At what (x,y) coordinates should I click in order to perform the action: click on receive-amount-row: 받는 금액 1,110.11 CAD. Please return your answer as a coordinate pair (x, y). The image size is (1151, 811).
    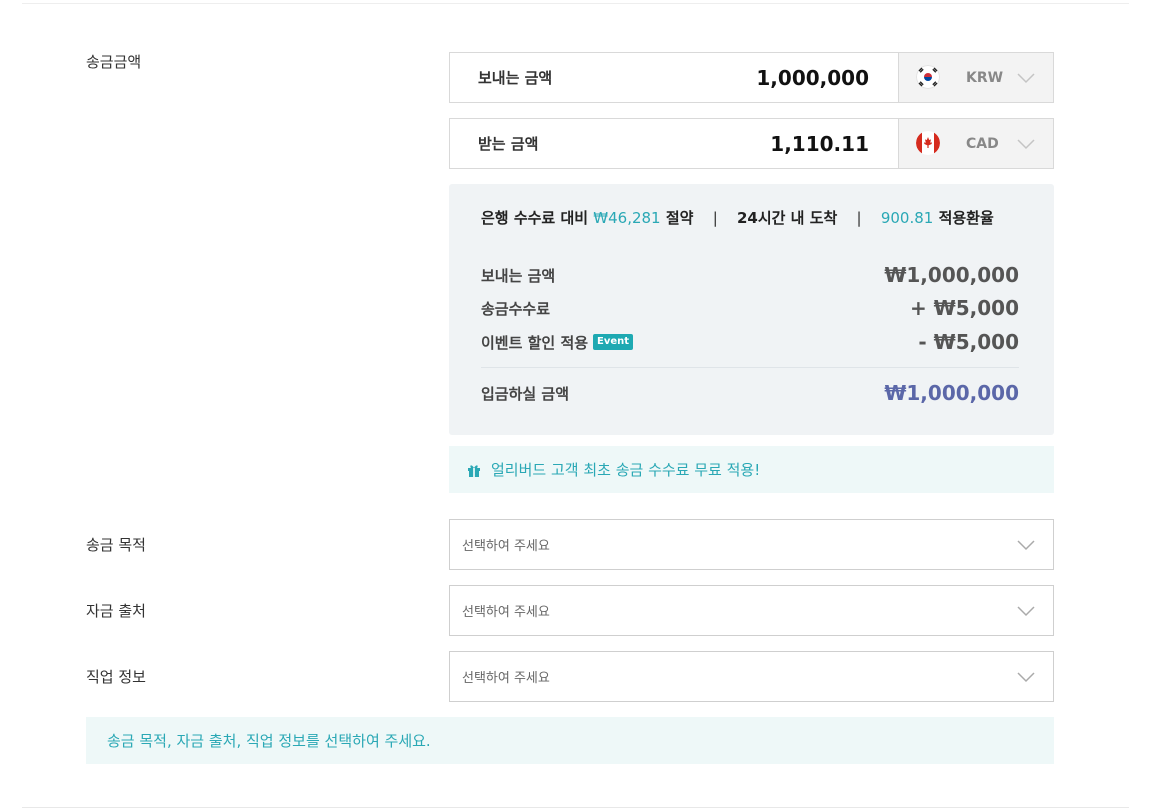
    Looking at the image, I should click on (751, 143).